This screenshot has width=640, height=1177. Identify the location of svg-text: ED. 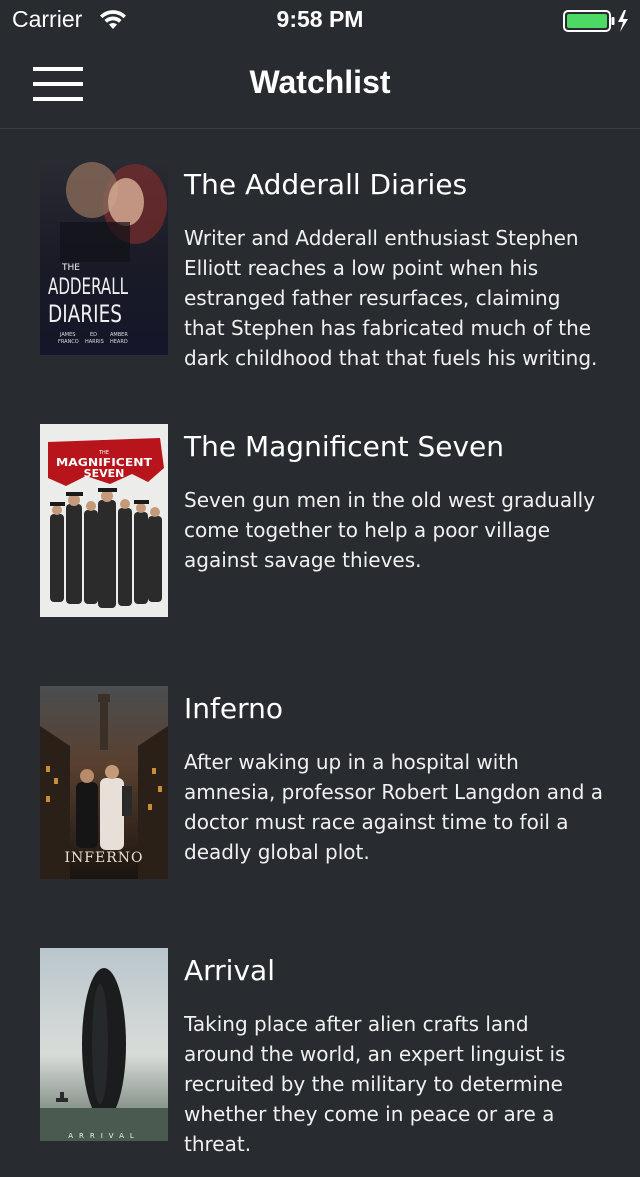
(93, 335).